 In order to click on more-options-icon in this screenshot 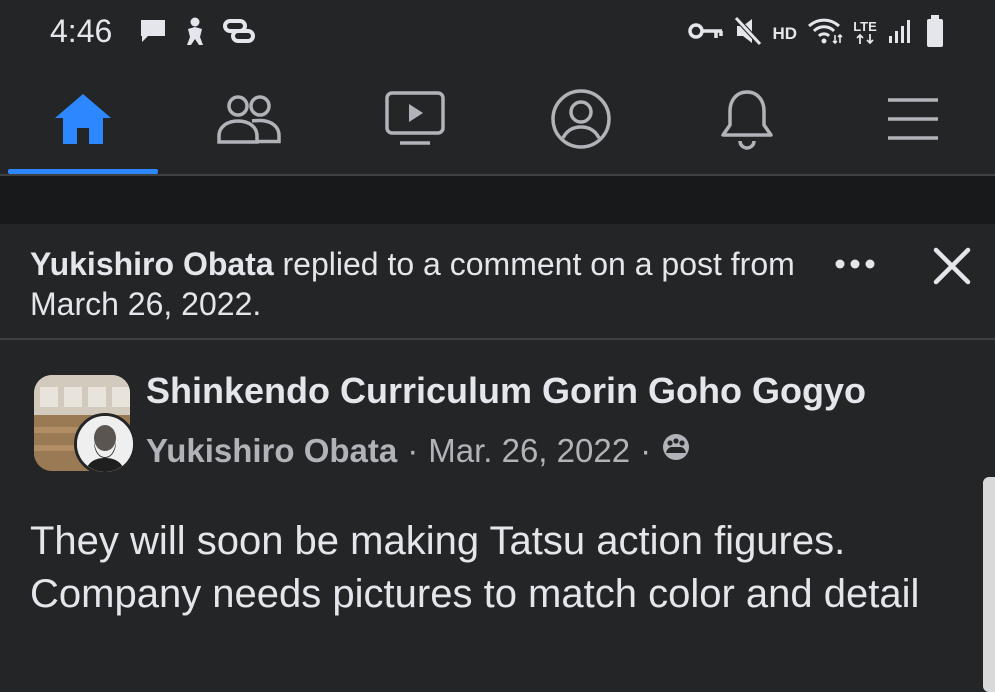, I will do `click(855, 264)`.